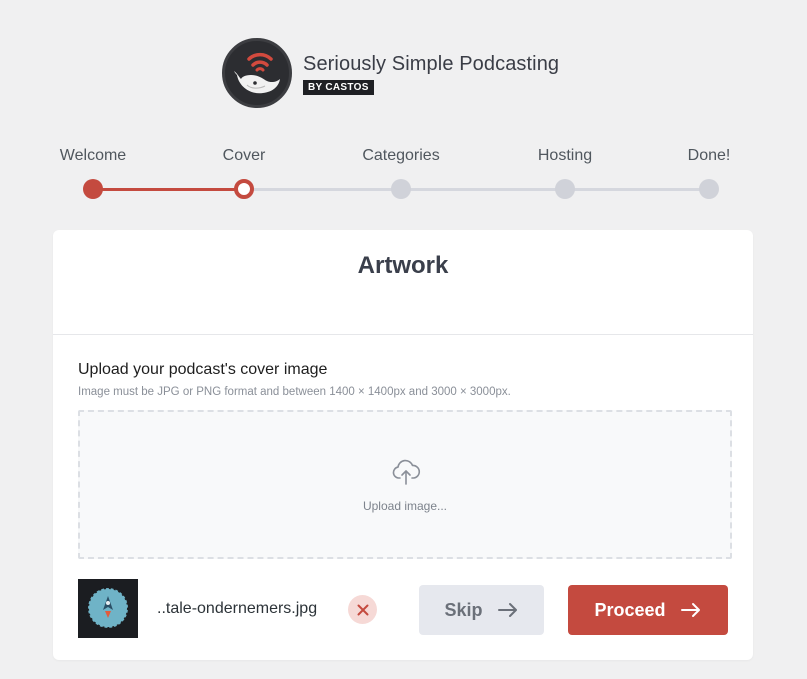  Describe the element at coordinates (237, 608) in the screenshot. I see `file-name: ..tale-ondernemers.jpg` at that location.